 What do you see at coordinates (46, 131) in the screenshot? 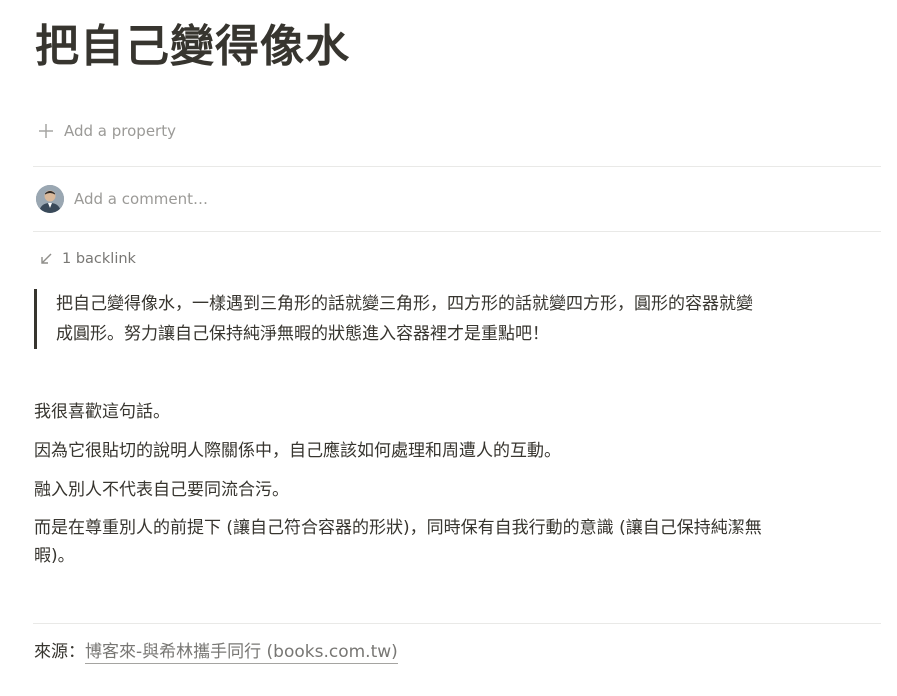
I see `plus-icon` at bounding box center [46, 131].